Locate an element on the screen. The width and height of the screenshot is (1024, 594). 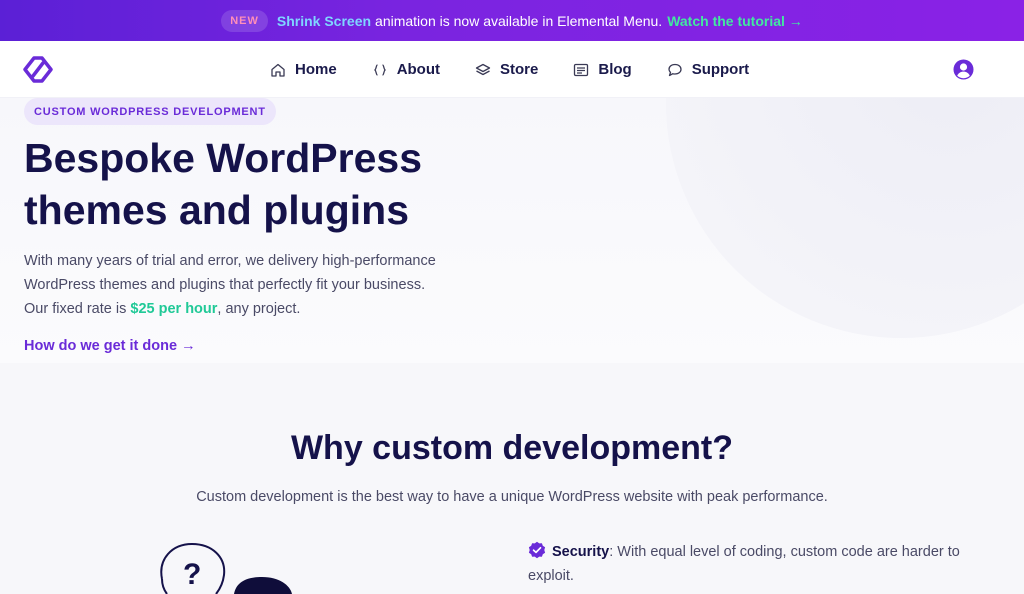
hero-desc-rate-prefix: Our fixed rate is is located at coordinates (77, 309).